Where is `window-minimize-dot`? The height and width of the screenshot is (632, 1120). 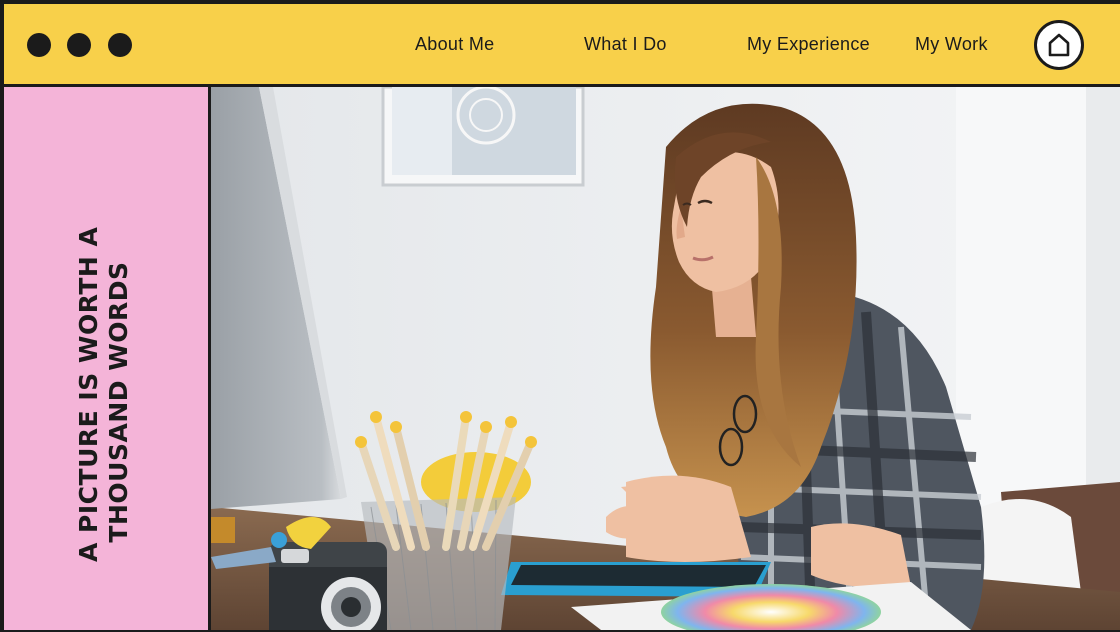 window-minimize-dot is located at coordinates (79, 45).